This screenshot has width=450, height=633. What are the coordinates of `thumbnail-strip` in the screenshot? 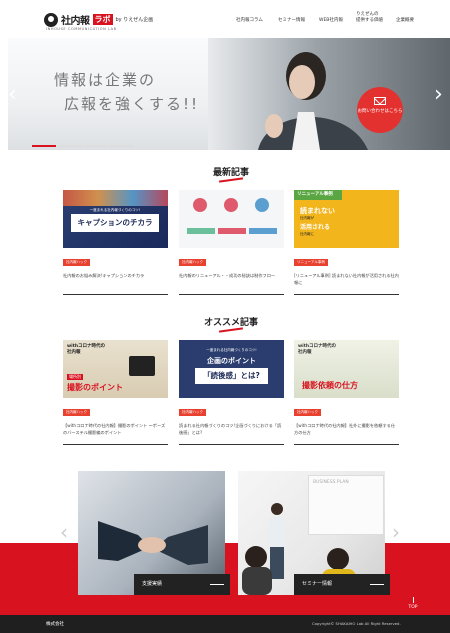 It's located at (115, 198).